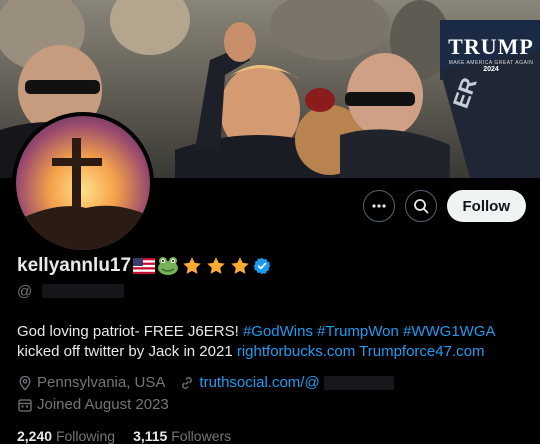  I want to click on follow-stats: 2,240 Following 3,115 Followers, so click(272, 436).